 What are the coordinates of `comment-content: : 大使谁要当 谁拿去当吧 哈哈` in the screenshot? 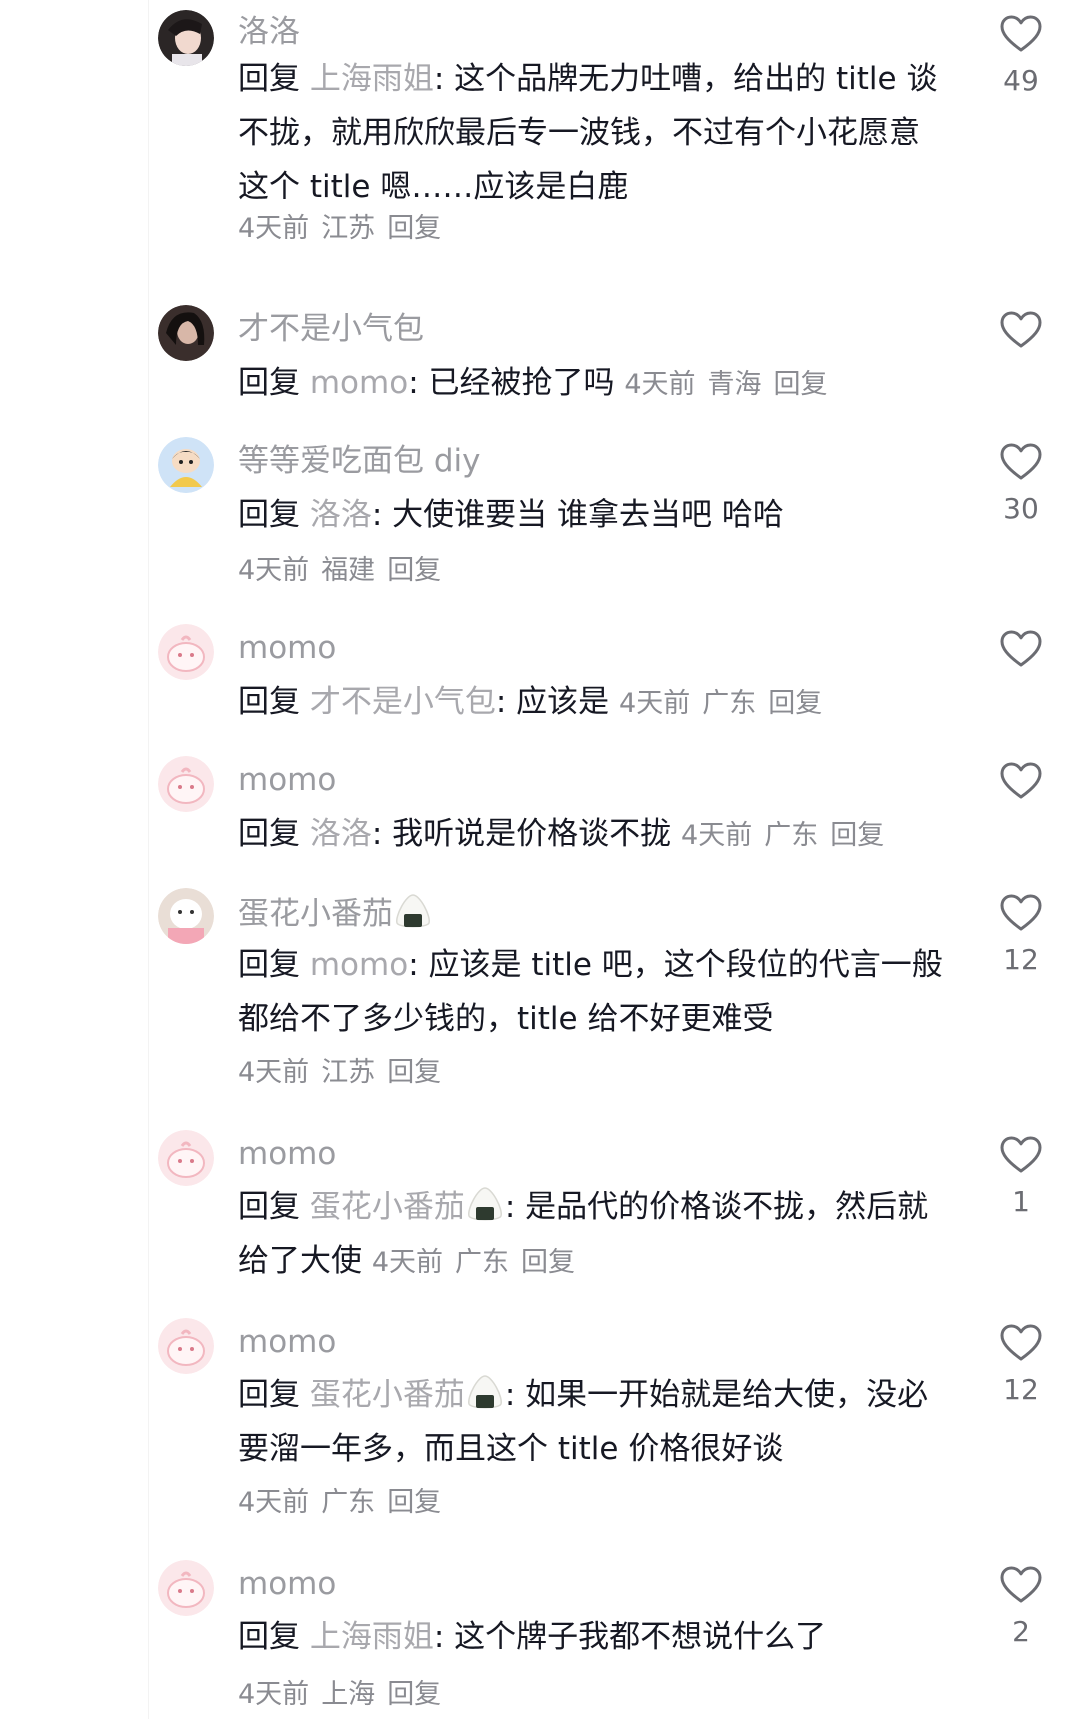 It's located at (577, 515).